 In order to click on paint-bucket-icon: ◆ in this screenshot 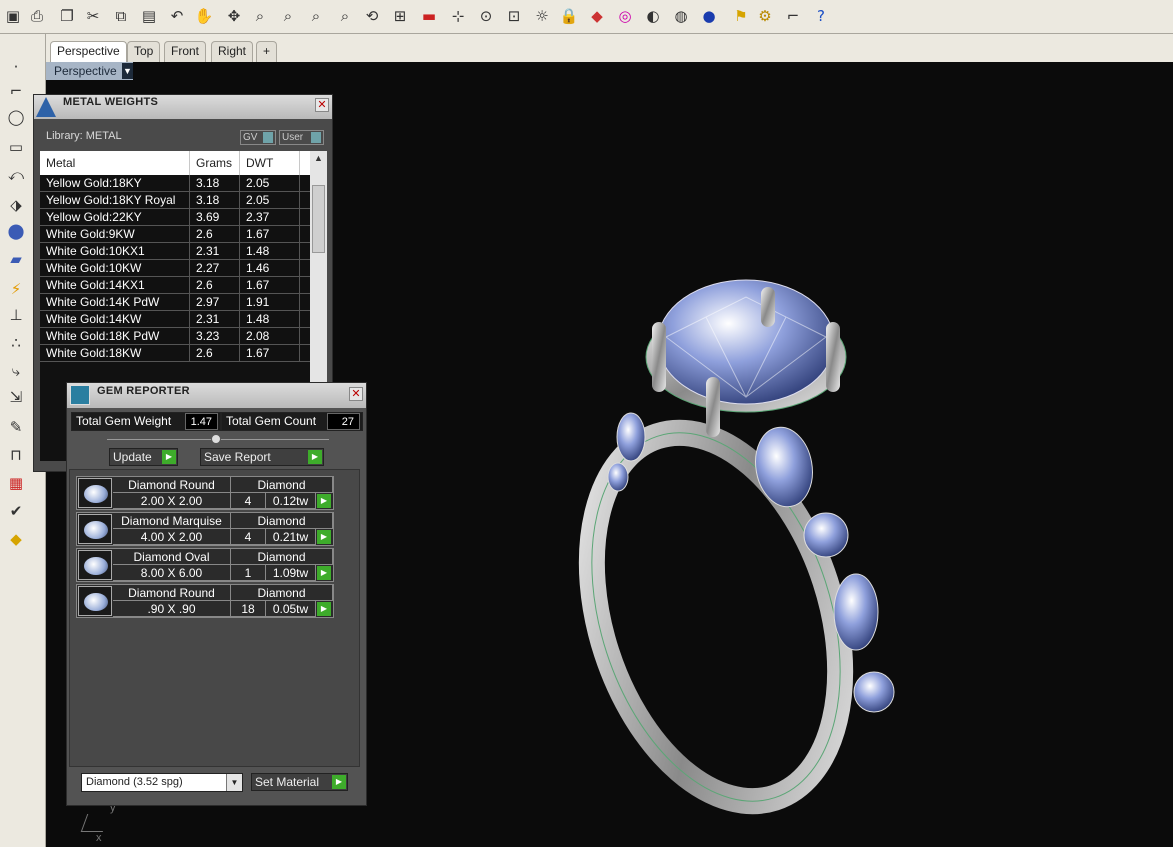, I will do `click(16, 539)`.